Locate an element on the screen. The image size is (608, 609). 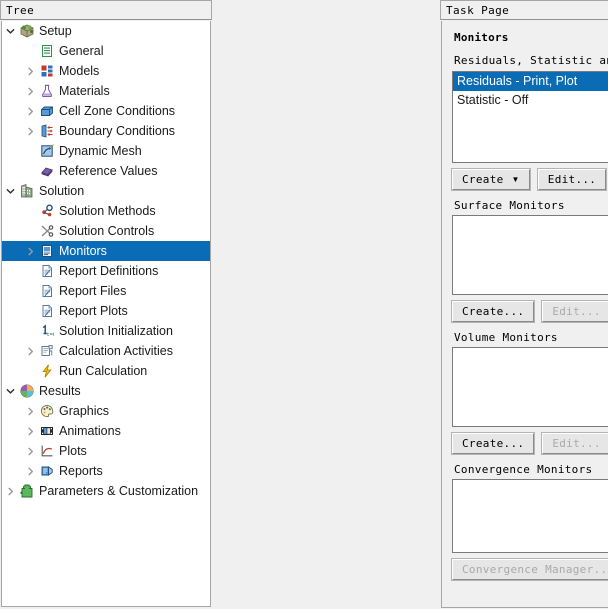
tree-panel-title: Tree is located at coordinates (20, 10).